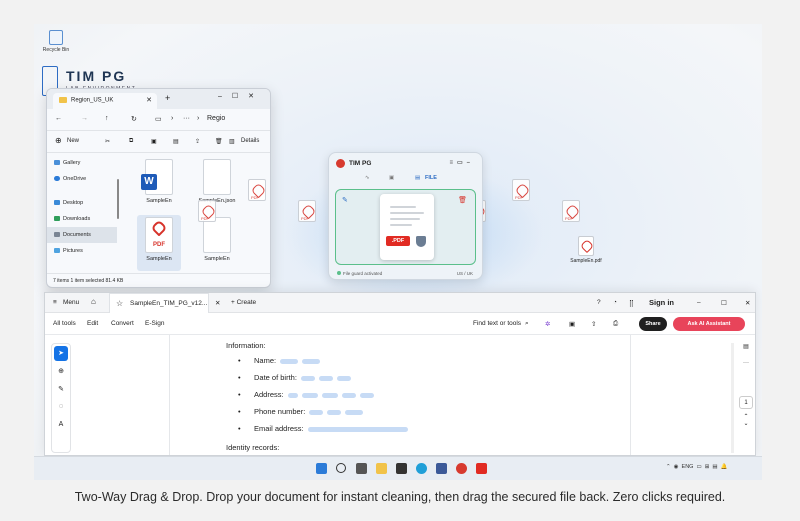  Describe the element at coordinates (367, 178) in the screenshot. I see `activity-icon: ∿` at that location.